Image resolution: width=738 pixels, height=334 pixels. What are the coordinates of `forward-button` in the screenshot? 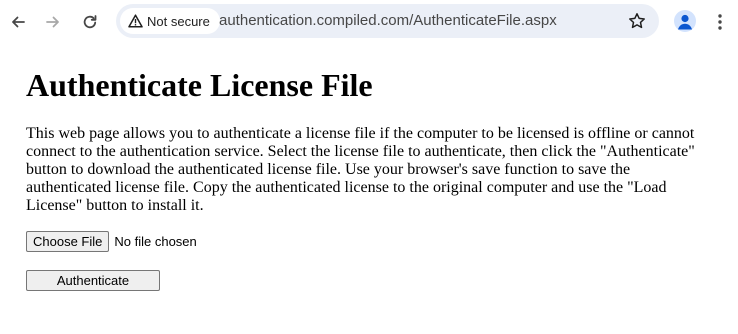 It's located at (53, 22).